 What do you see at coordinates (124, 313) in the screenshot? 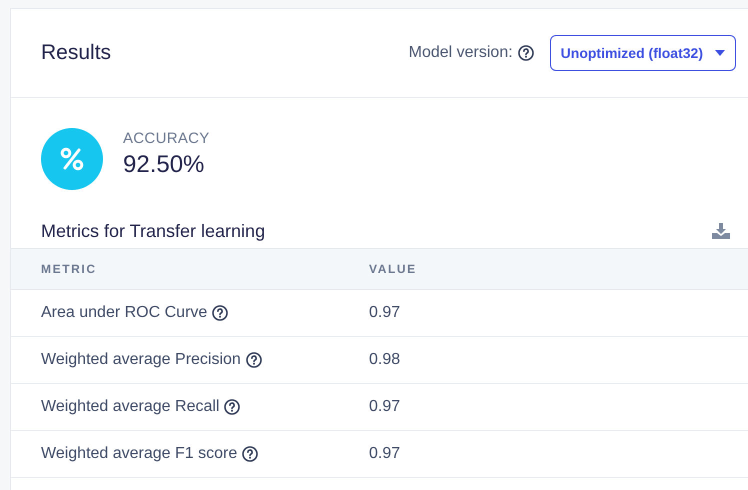
I see `table-cell-text: Area under ROC Curve` at bounding box center [124, 313].